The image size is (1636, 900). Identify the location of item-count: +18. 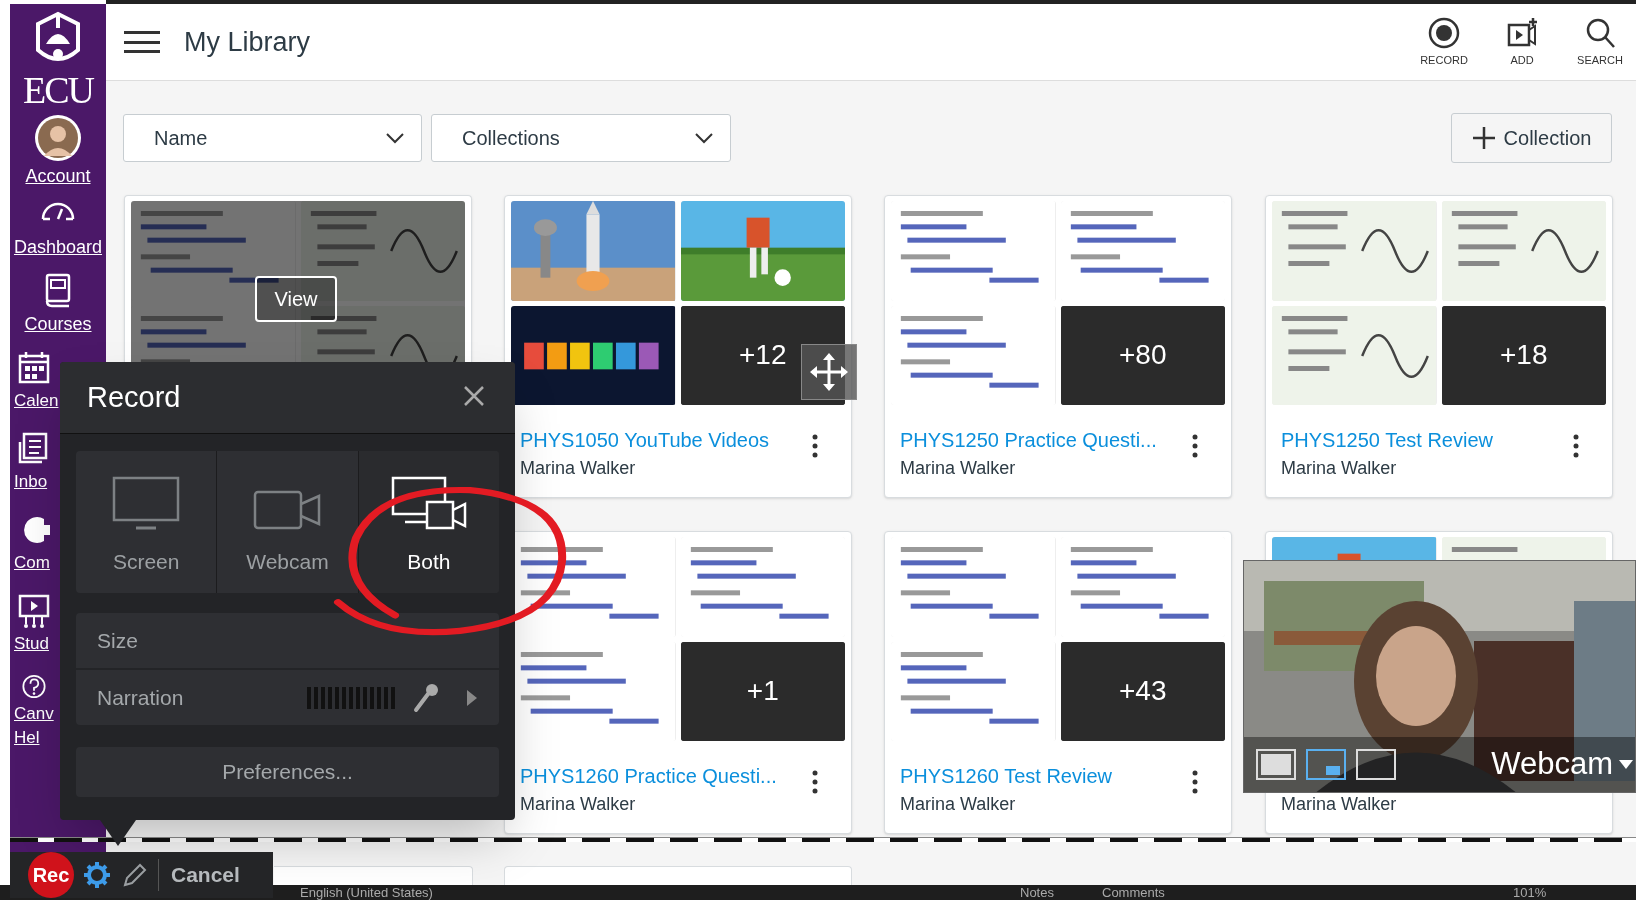
(1524, 355).